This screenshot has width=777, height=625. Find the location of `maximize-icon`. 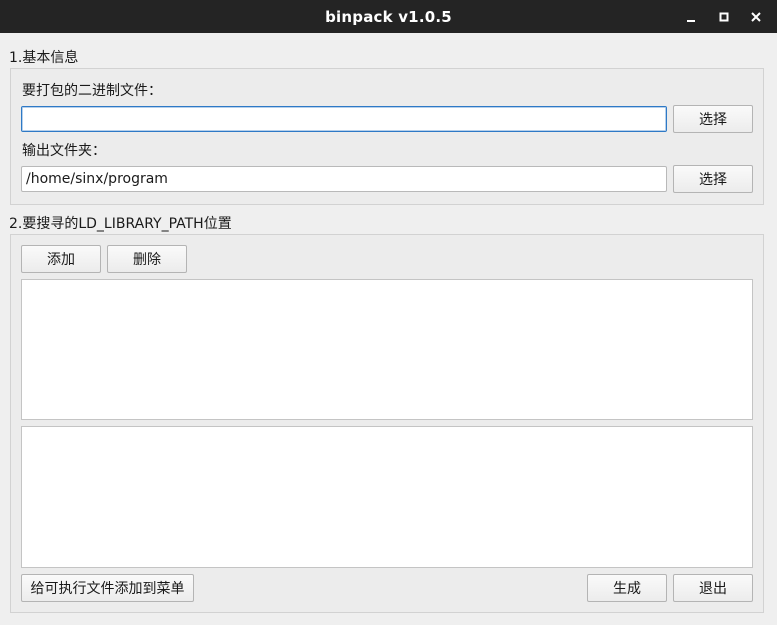

maximize-icon is located at coordinates (724, 17).